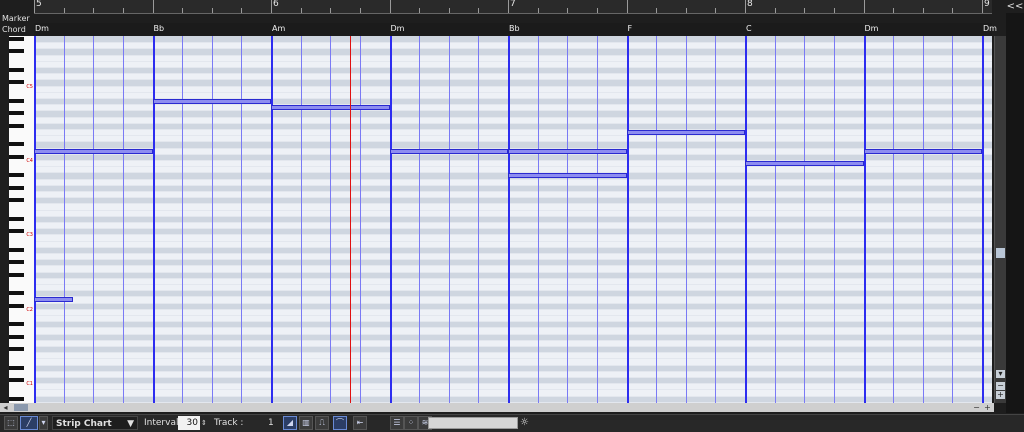  Describe the element at coordinates (29, 423) in the screenshot. I see `pencil-tool-icon: ╱` at that location.